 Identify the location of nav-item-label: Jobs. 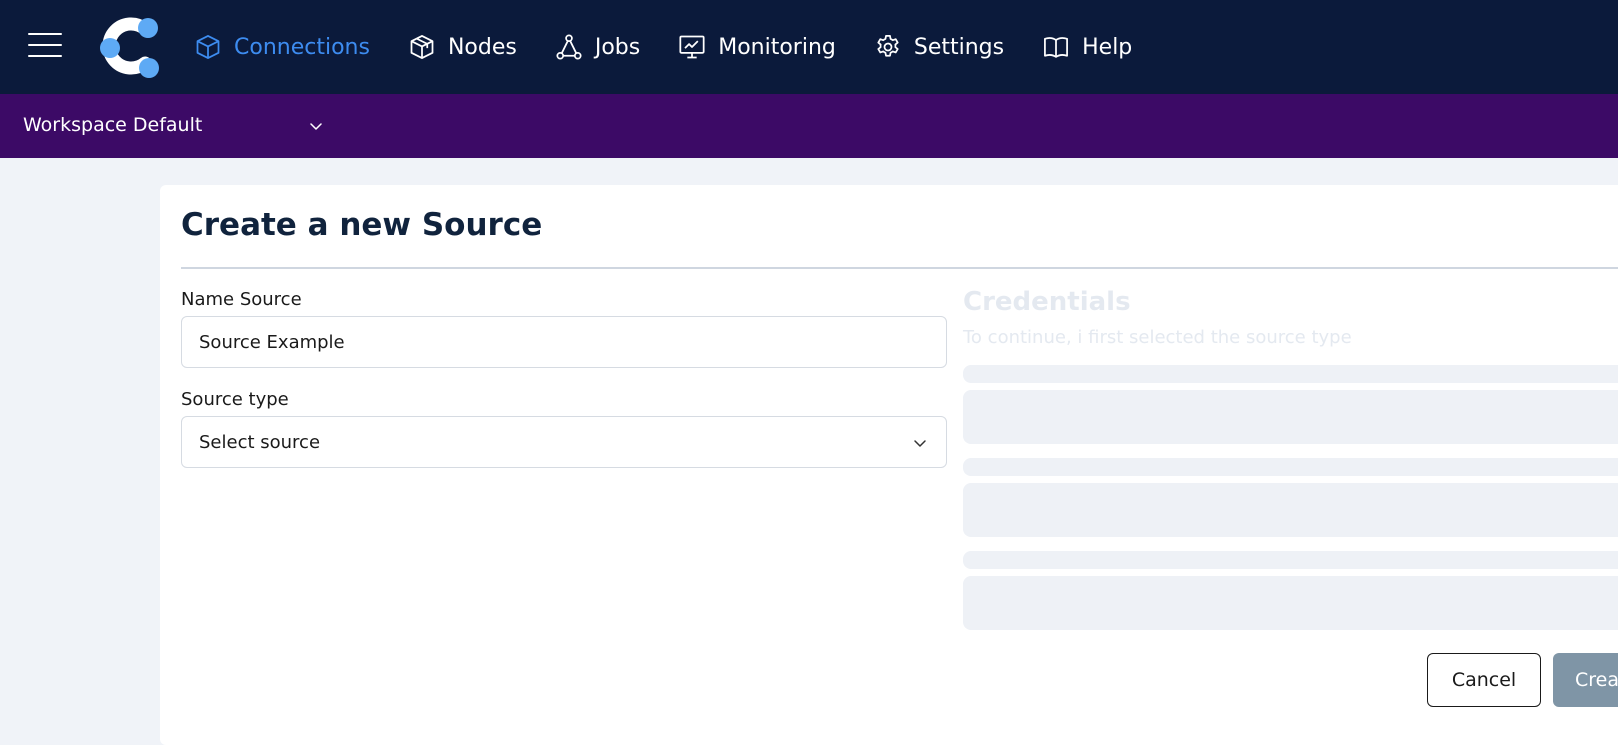
(617, 47).